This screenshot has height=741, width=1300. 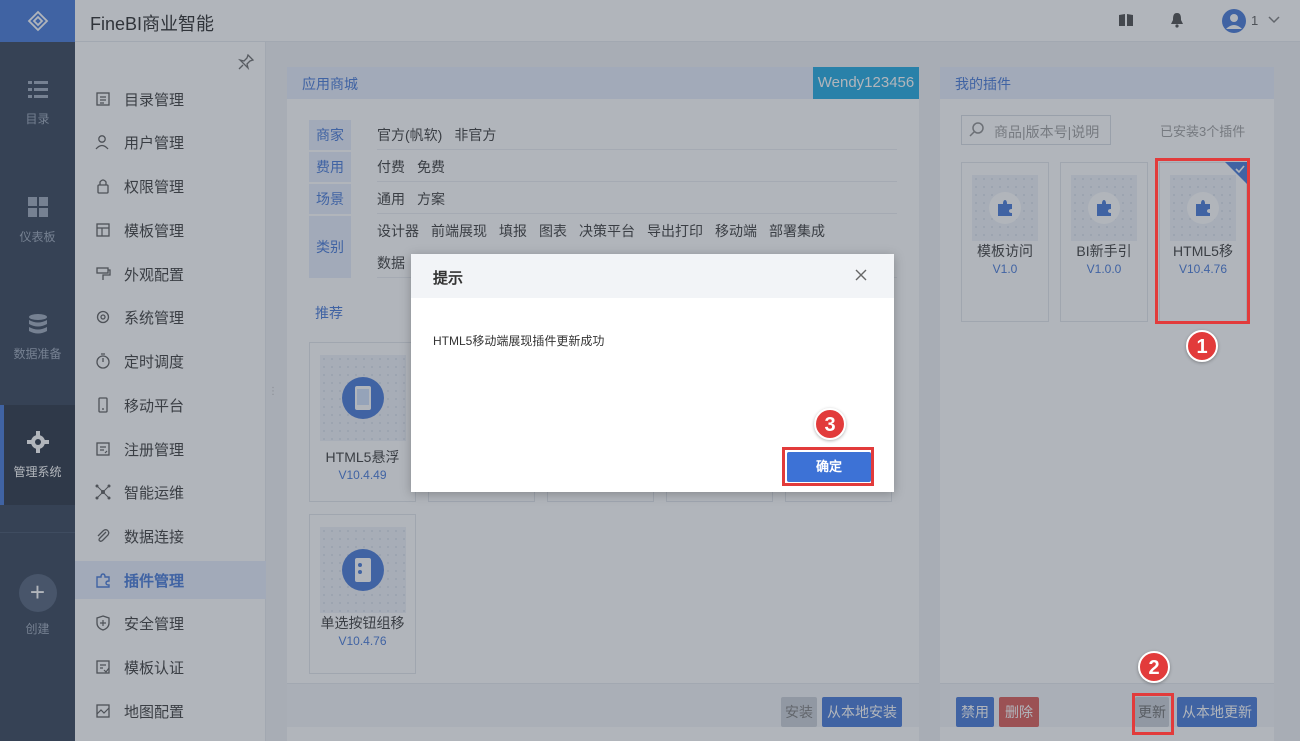 What do you see at coordinates (1154, 667) in the screenshot?
I see `step-badge-2: 2` at bounding box center [1154, 667].